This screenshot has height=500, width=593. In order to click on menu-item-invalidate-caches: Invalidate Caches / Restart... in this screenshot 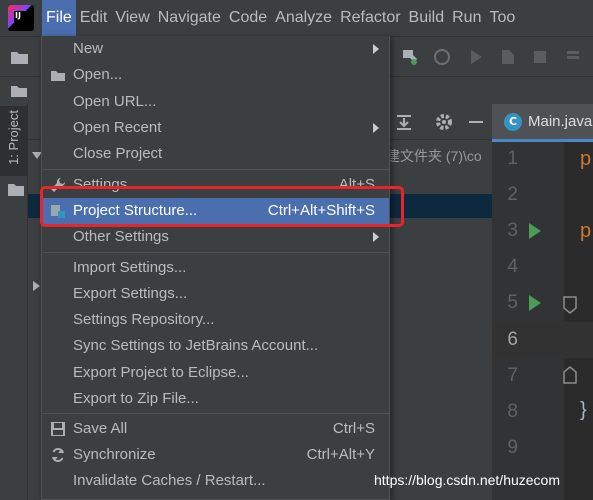, I will do `click(215, 481)`.